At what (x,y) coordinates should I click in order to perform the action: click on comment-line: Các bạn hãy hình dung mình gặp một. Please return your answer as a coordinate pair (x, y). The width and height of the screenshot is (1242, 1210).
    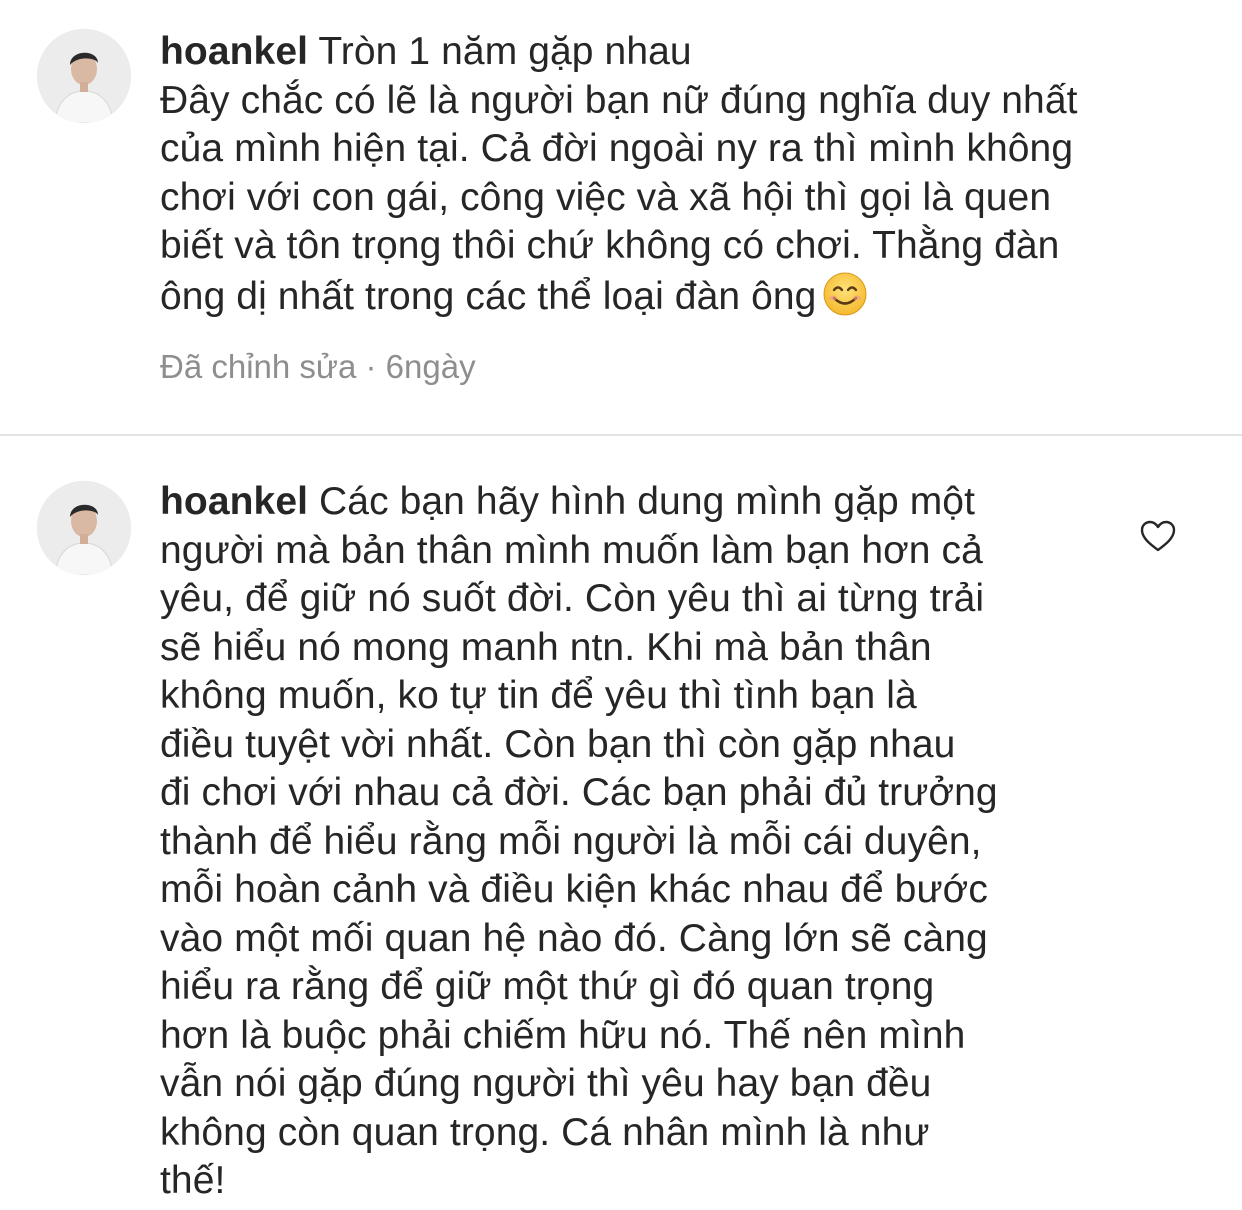
    Looking at the image, I should click on (647, 501).